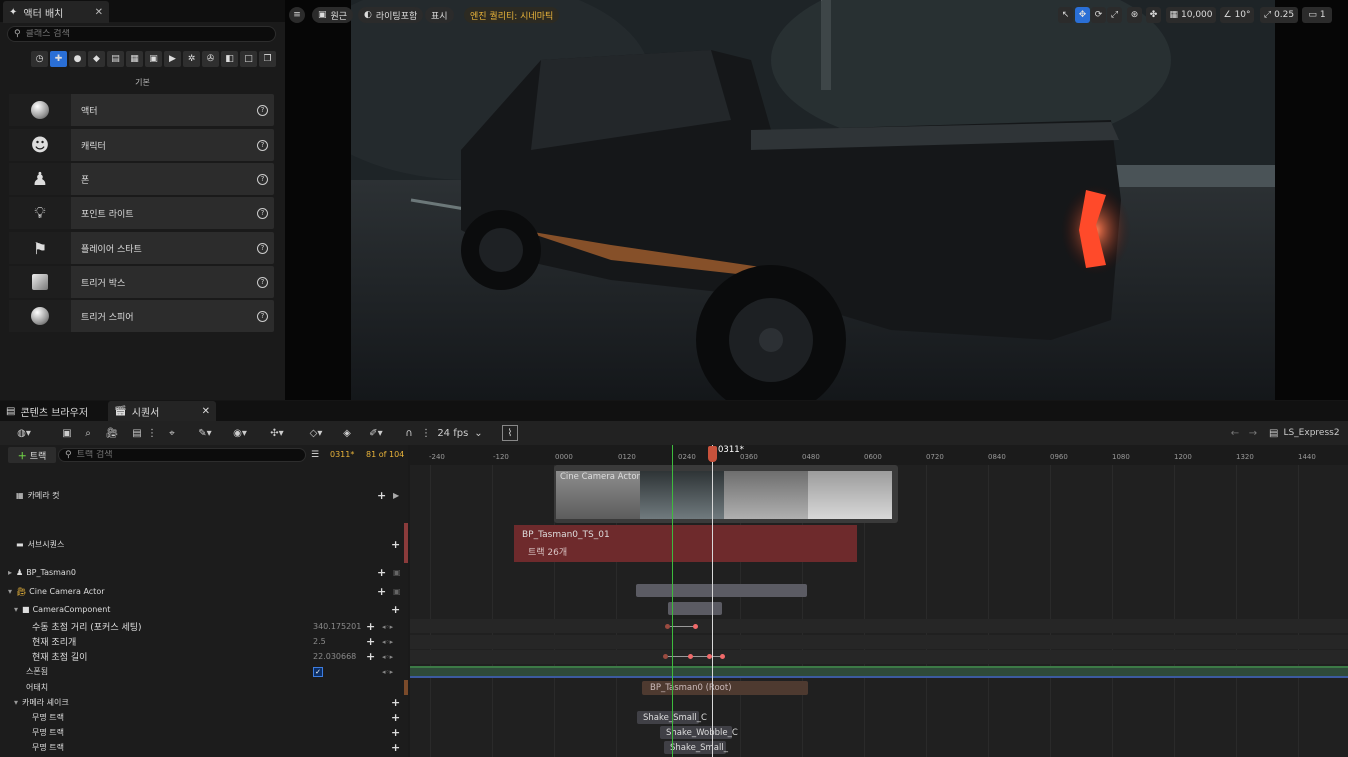 This screenshot has width=1348, height=757. What do you see at coordinates (141, 213) in the screenshot?
I see `actor-item-point-light: 💡︎ 포인트 라이트 ?` at bounding box center [141, 213].